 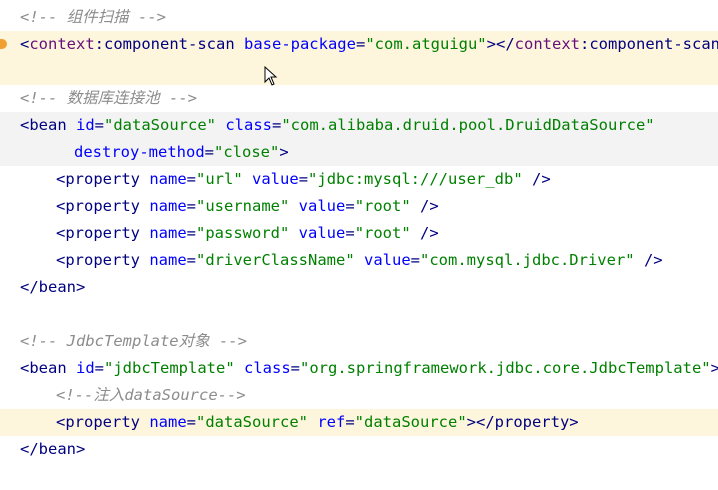 I want to click on value-password: "password", so click(x=243, y=233).